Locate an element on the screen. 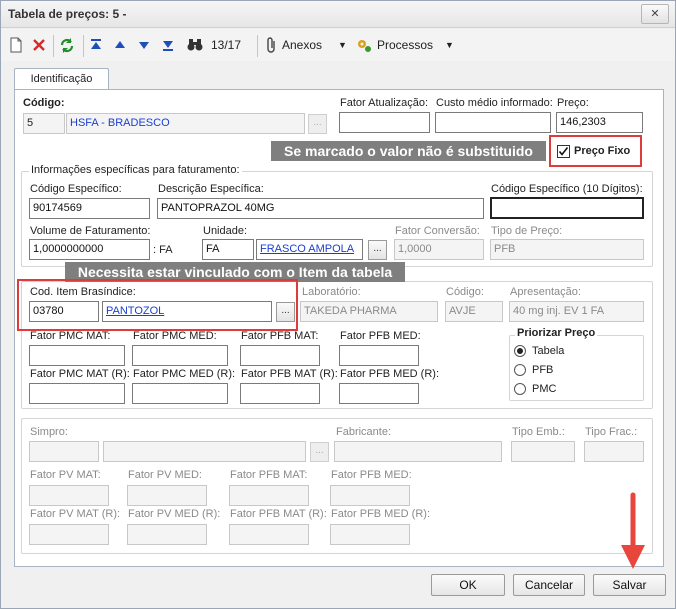 Image resolution: width=676 pixels, height=609 pixels. fator-pv-med-r-field is located at coordinates (167, 534).